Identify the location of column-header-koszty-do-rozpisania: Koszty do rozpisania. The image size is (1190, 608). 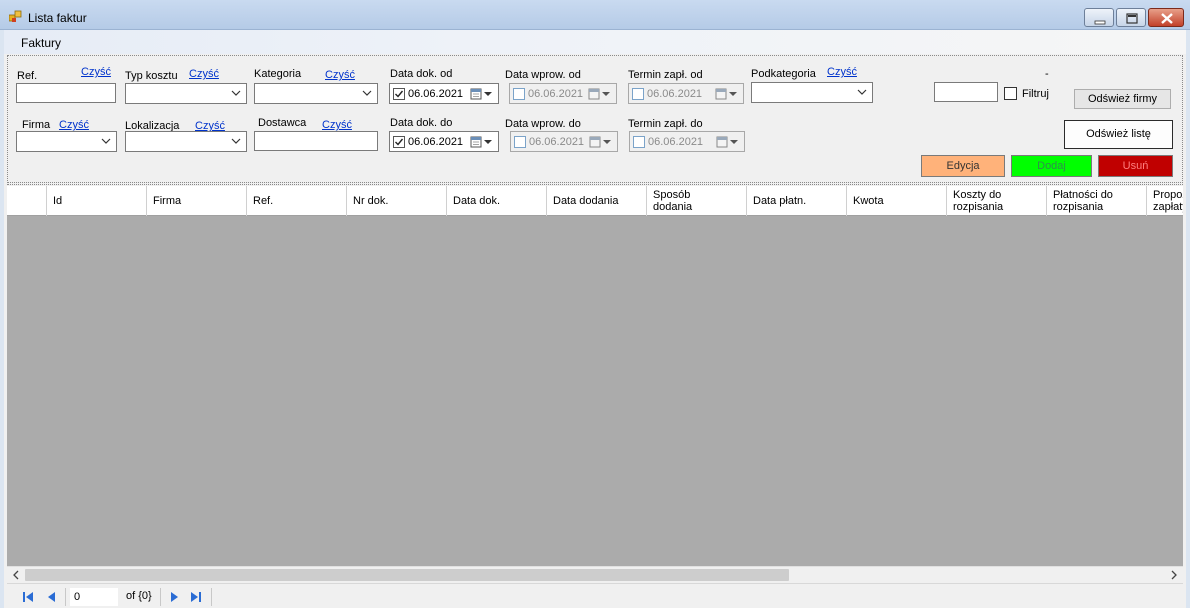
(997, 201).